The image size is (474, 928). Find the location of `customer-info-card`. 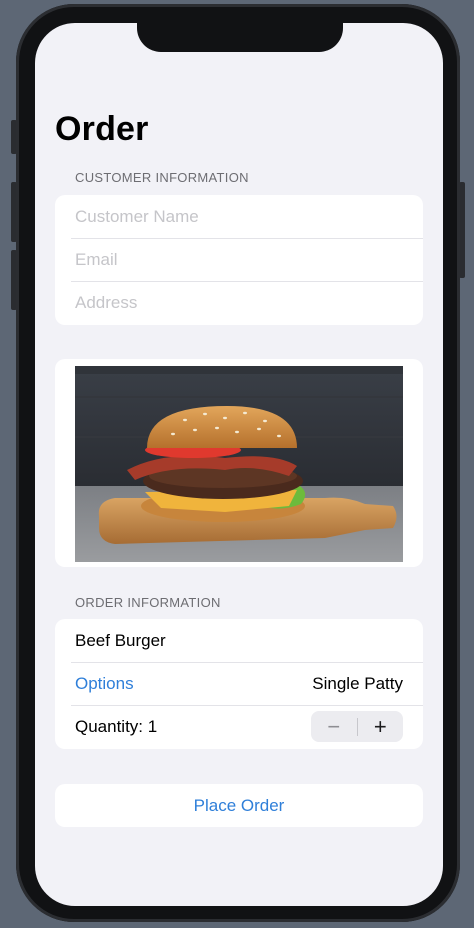

customer-info-card is located at coordinates (239, 260).